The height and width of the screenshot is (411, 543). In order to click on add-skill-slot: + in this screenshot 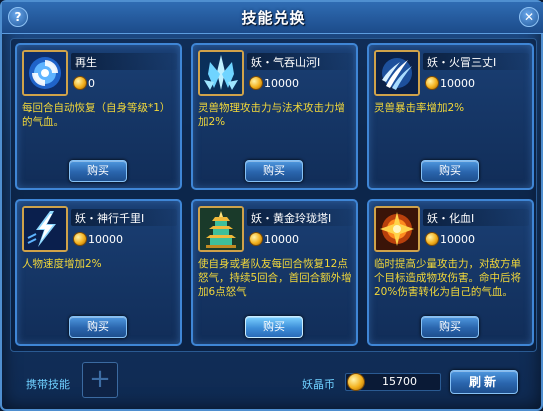, I will do `click(100, 380)`.